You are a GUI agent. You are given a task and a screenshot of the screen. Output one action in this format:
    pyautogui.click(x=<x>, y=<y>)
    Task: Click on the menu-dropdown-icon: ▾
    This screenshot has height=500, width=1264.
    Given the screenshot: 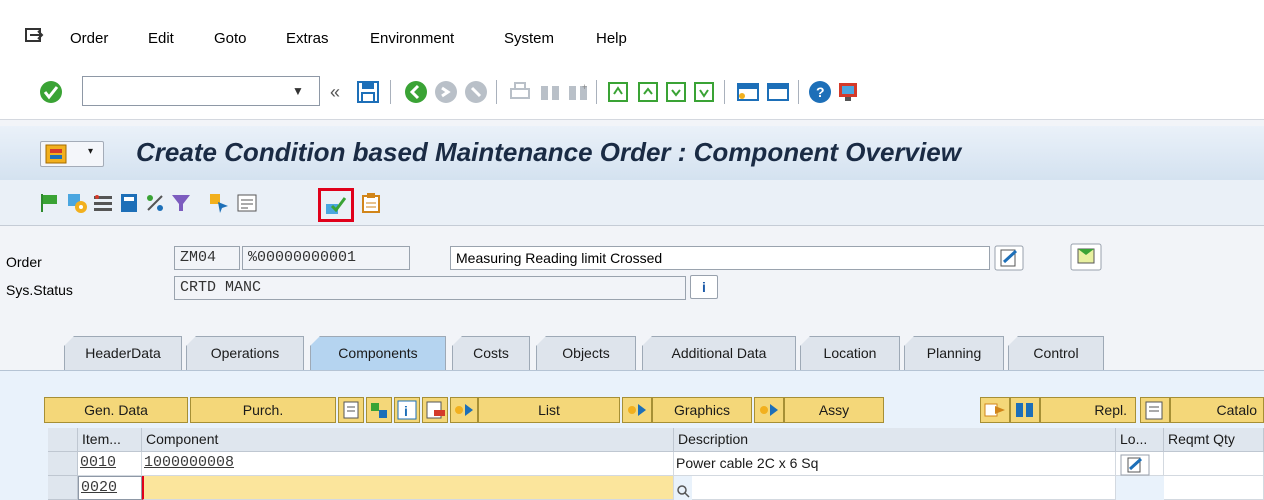 What is the action you would take?
    pyautogui.click(x=91, y=151)
    